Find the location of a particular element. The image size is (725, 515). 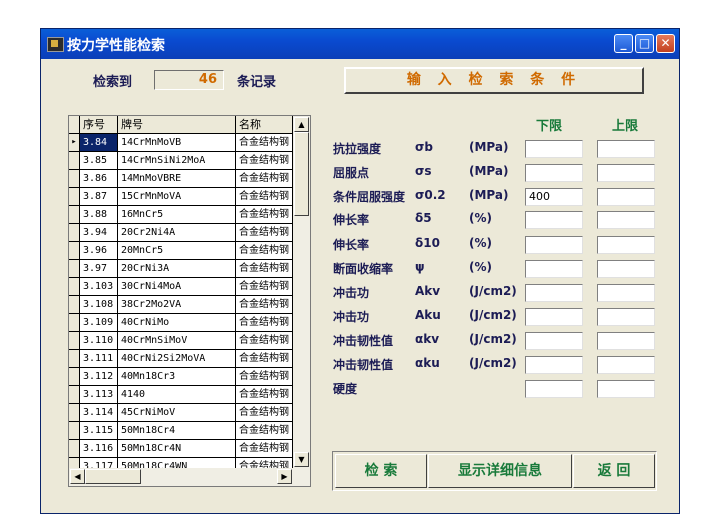

table-row: 3.108 38Cr2Mo2VA 合金结构钢 is located at coordinates (181, 305).